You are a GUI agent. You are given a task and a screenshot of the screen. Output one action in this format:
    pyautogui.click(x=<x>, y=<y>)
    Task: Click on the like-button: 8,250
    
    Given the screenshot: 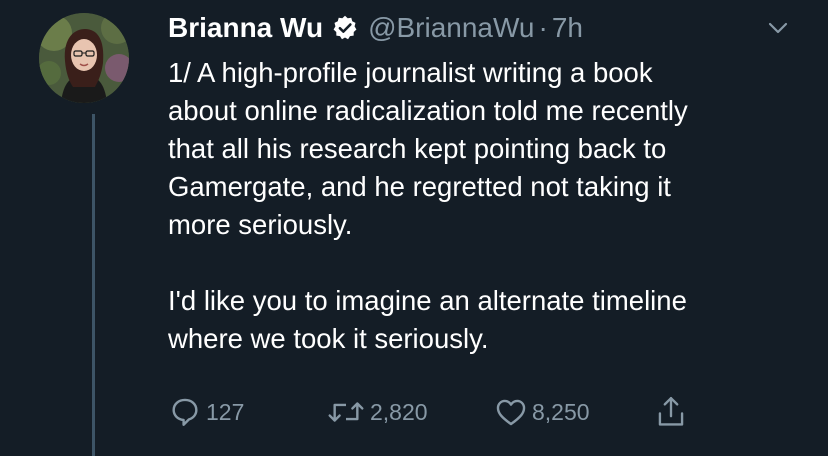 What is the action you would take?
    pyautogui.click(x=542, y=412)
    